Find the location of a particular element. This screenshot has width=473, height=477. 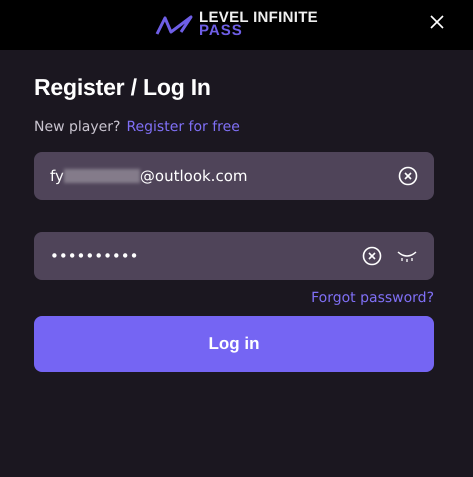

forgot-password-link: Forgot password? is located at coordinates (372, 298).